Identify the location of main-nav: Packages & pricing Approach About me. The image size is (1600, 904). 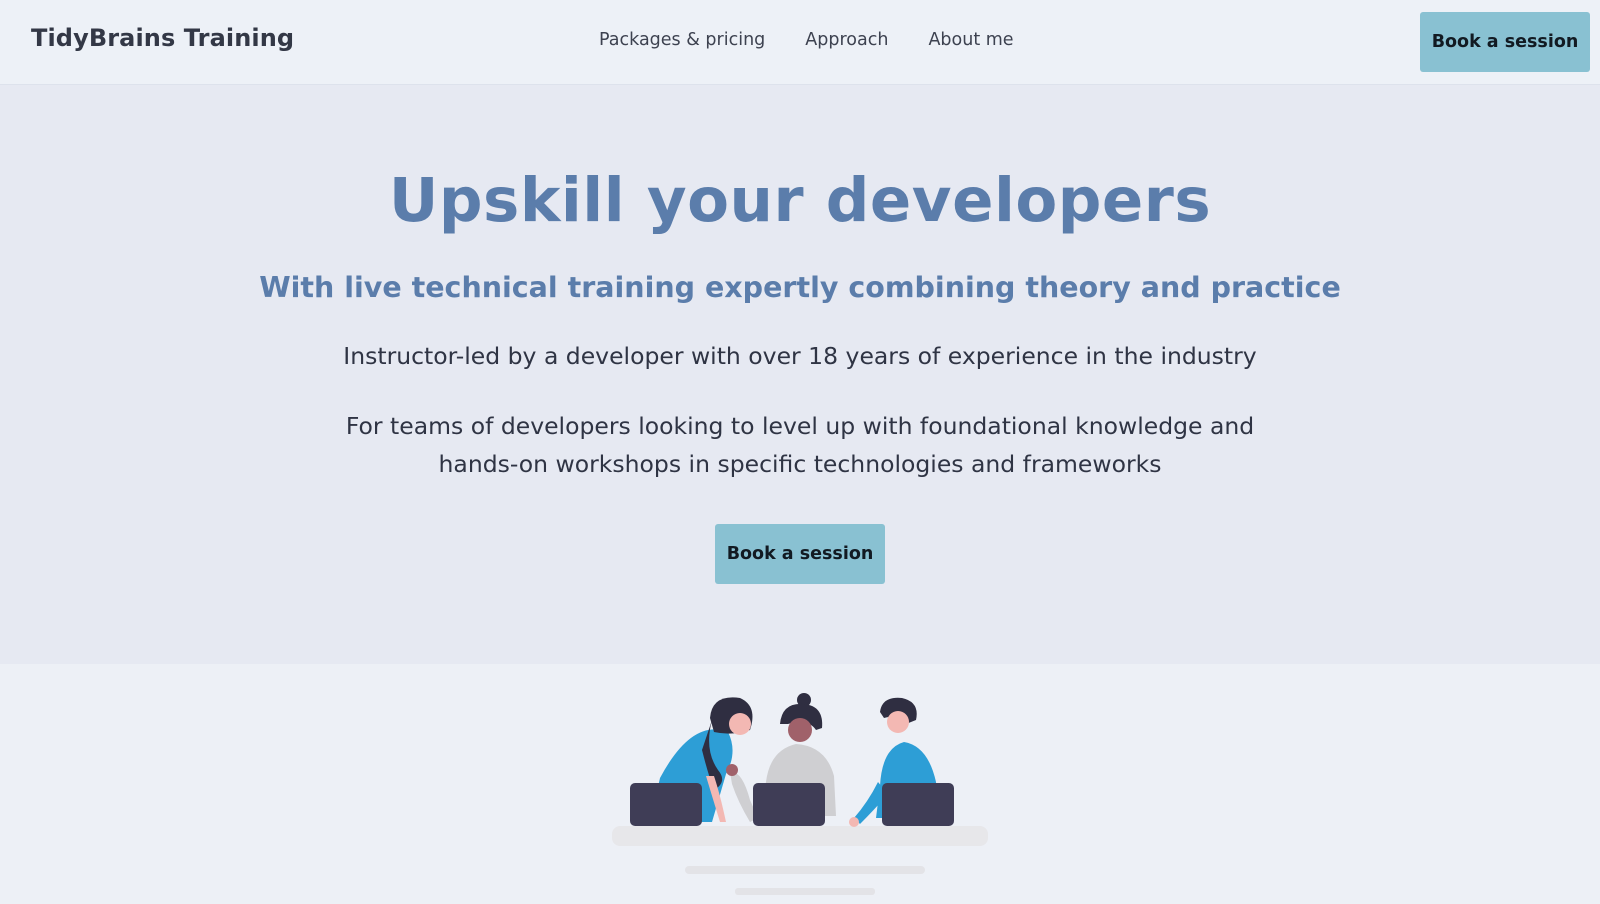
(806, 40).